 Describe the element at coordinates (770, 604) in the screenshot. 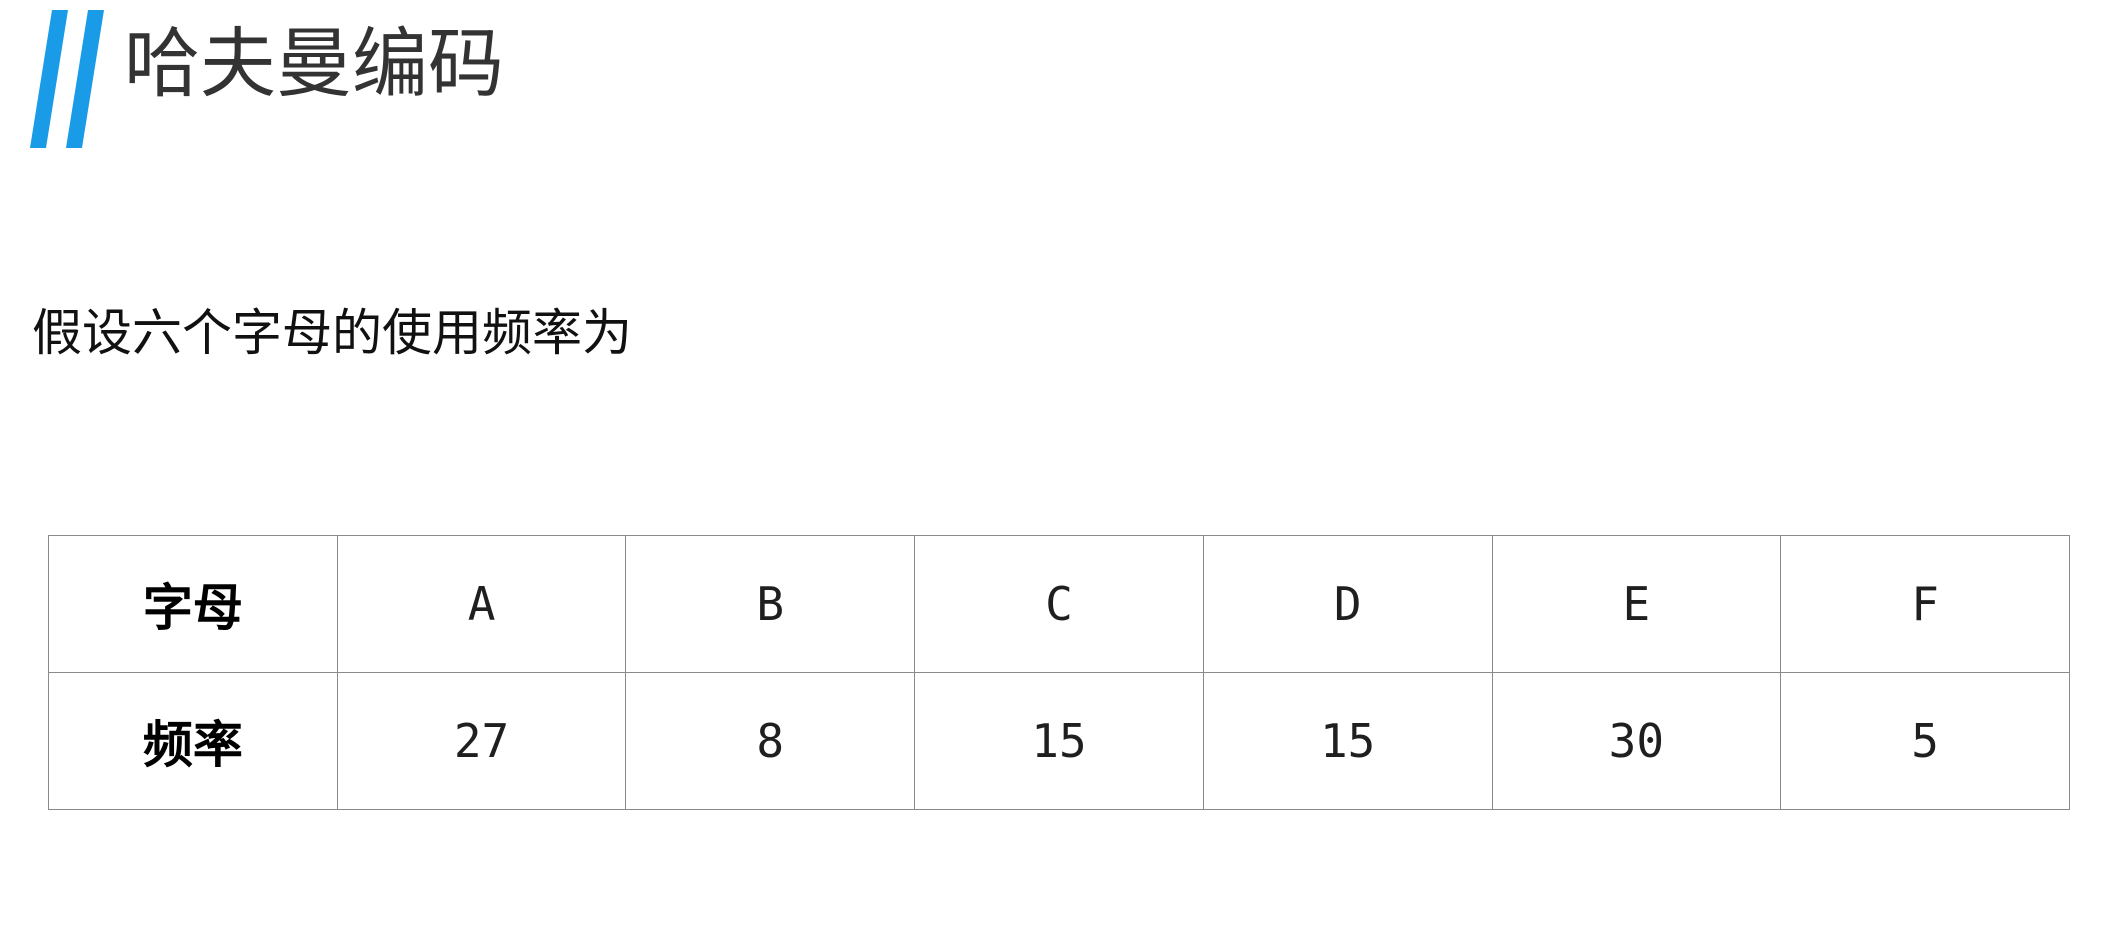

I see `table-cell: B` at that location.